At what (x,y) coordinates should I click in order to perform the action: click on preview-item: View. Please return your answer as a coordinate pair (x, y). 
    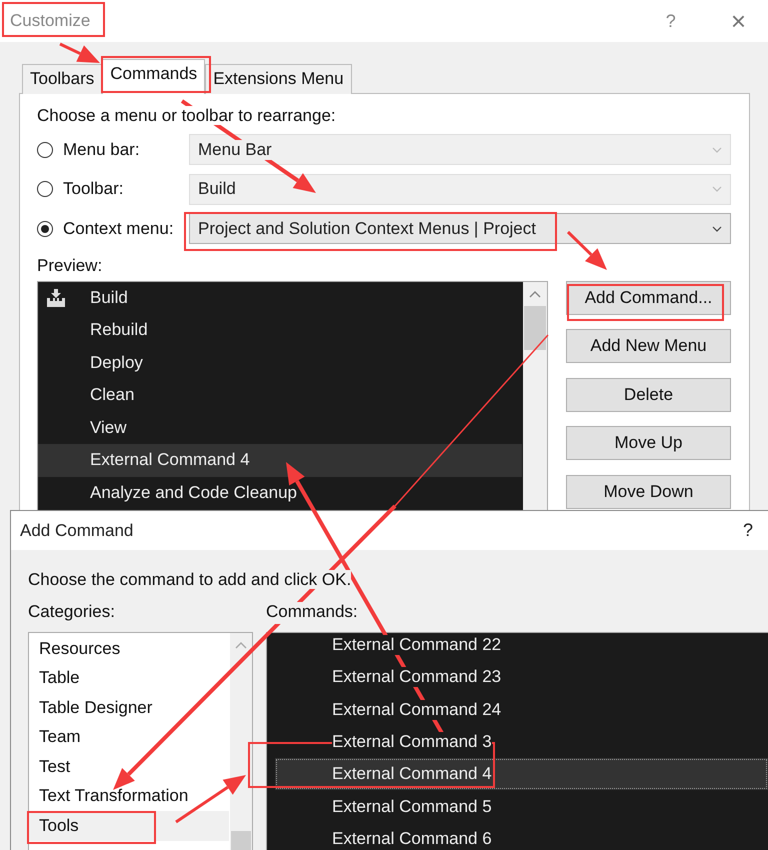
    Looking at the image, I should click on (280, 428).